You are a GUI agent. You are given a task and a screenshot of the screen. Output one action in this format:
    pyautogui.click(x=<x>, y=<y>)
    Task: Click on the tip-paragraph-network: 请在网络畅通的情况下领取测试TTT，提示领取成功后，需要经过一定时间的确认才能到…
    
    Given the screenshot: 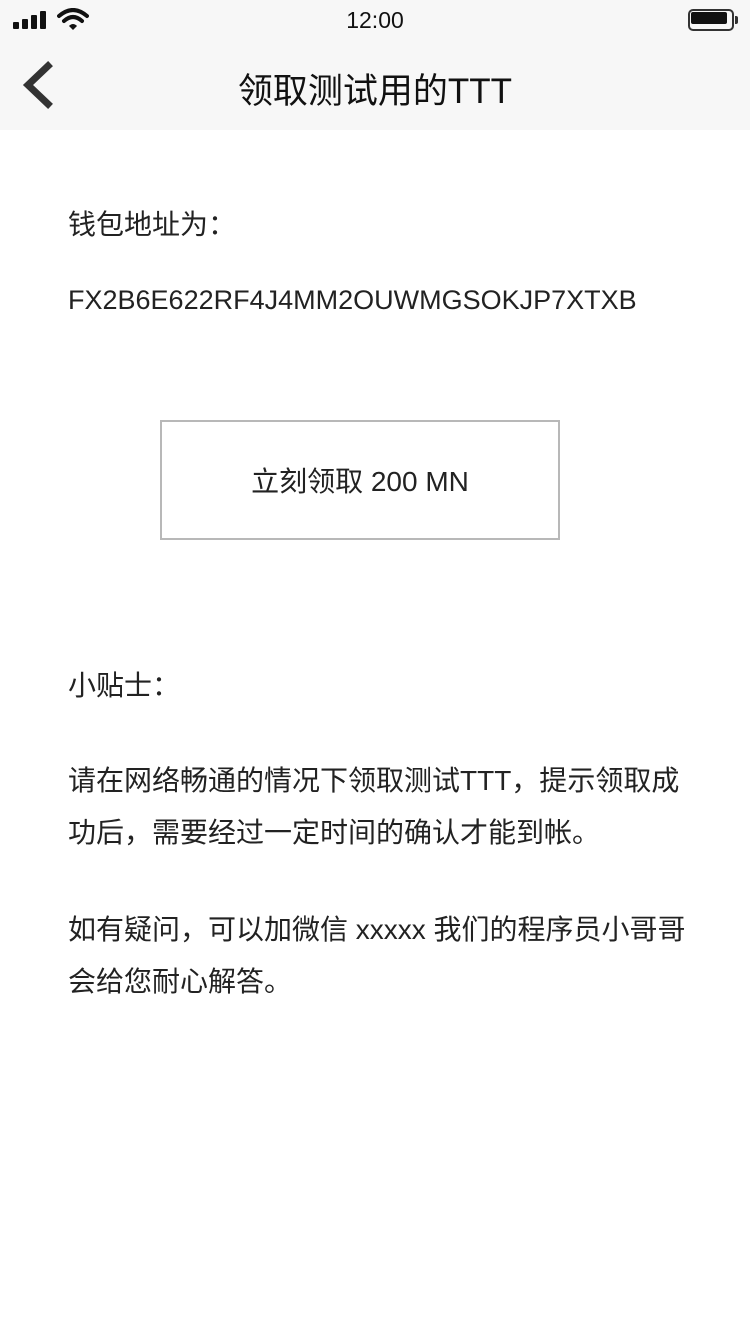 What is the action you would take?
    pyautogui.click(x=374, y=806)
    